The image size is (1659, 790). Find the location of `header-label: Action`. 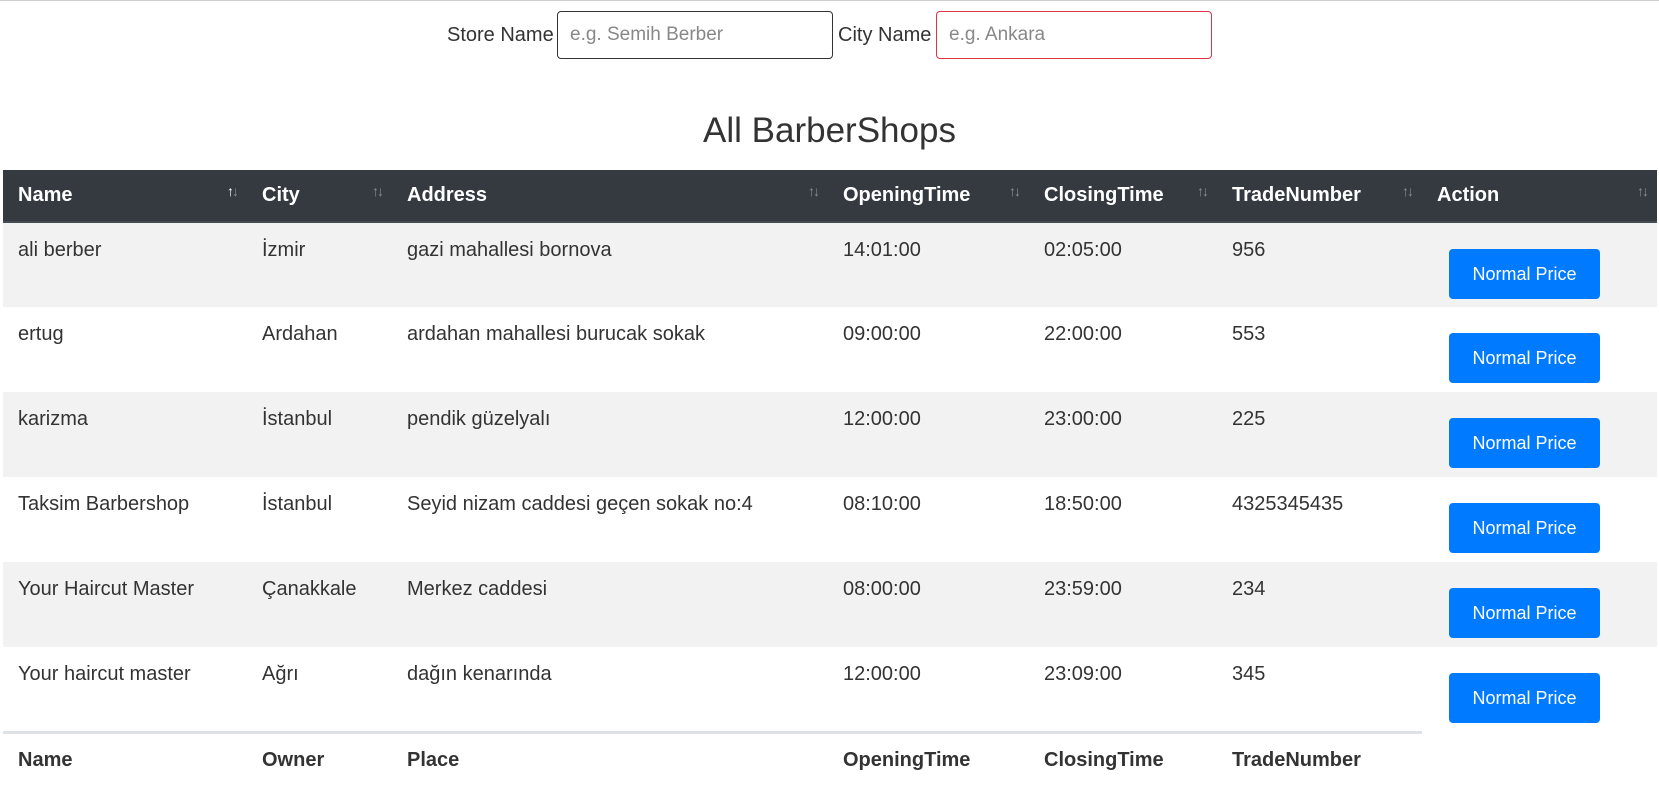

header-label: Action is located at coordinates (1468, 195).